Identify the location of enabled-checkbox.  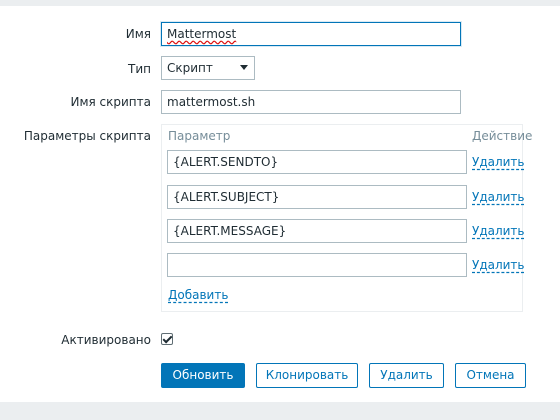
(167, 339).